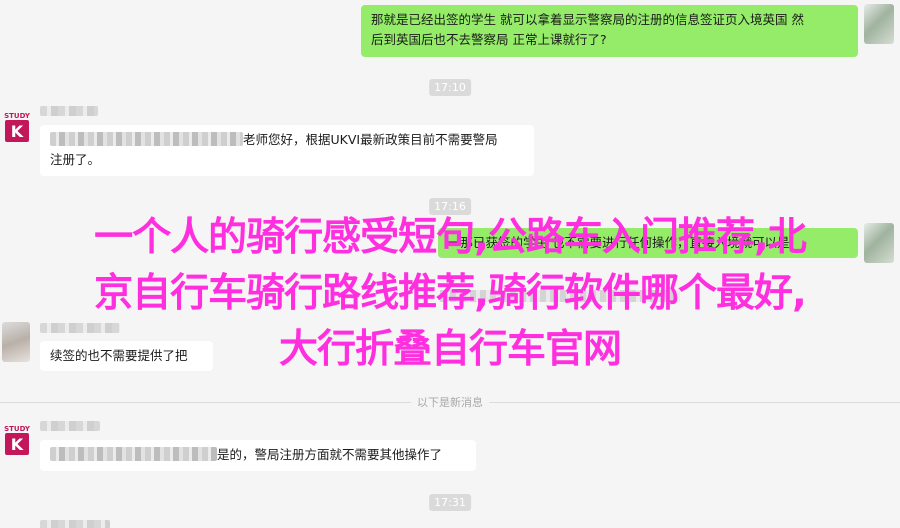  What do you see at coordinates (330, 454) in the screenshot?
I see `message-text: 是的，警局注册方面就不需要其他操作了` at bounding box center [330, 454].